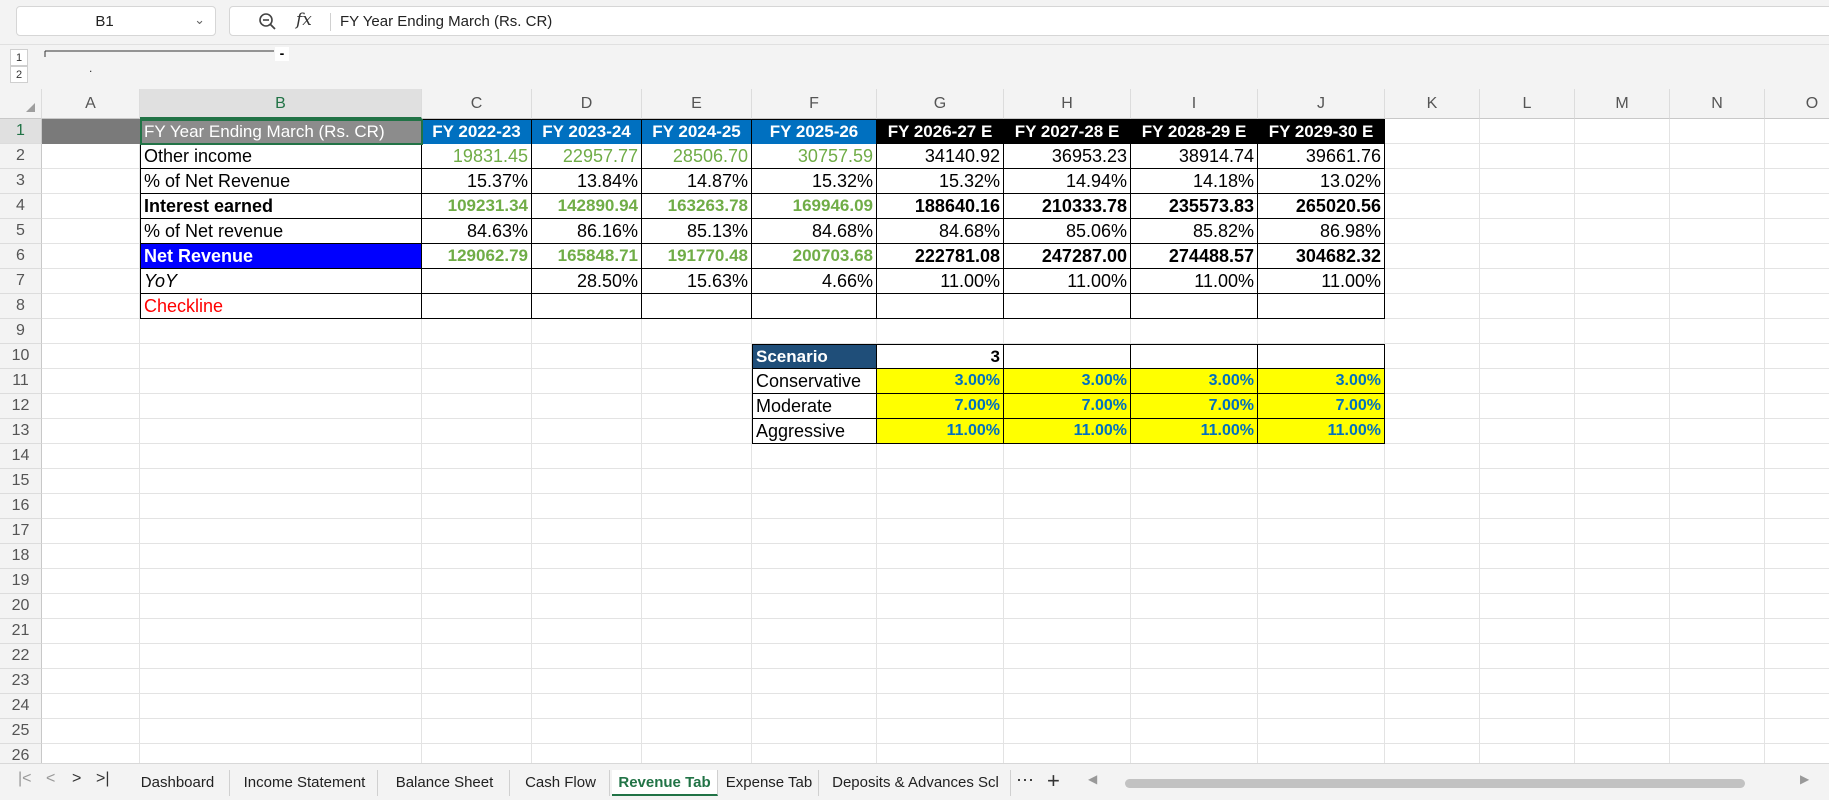 This screenshot has width=1829, height=800. What do you see at coordinates (587, 281) in the screenshot?
I see `cell-d7: 28.50%` at bounding box center [587, 281].